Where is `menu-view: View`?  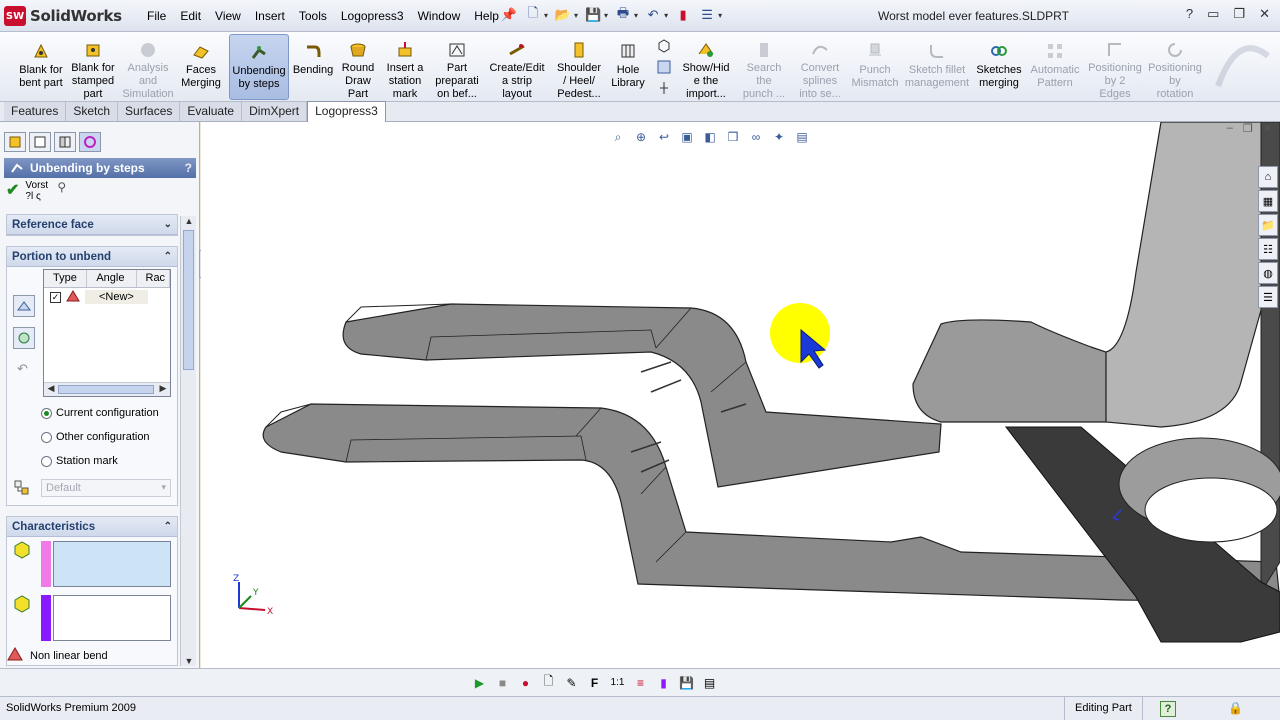 menu-view: View is located at coordinates (228, 16).